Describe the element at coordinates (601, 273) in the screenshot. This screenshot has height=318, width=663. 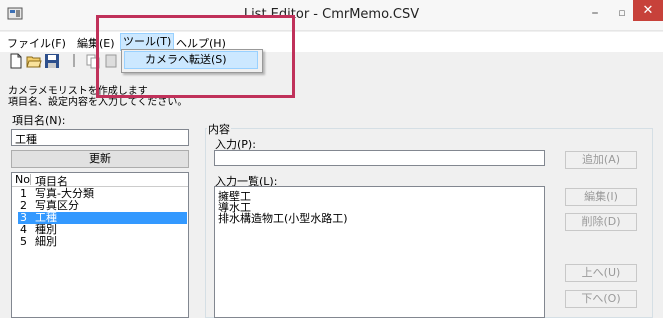
I see `move-up-button: 上へ(U)` at that location.